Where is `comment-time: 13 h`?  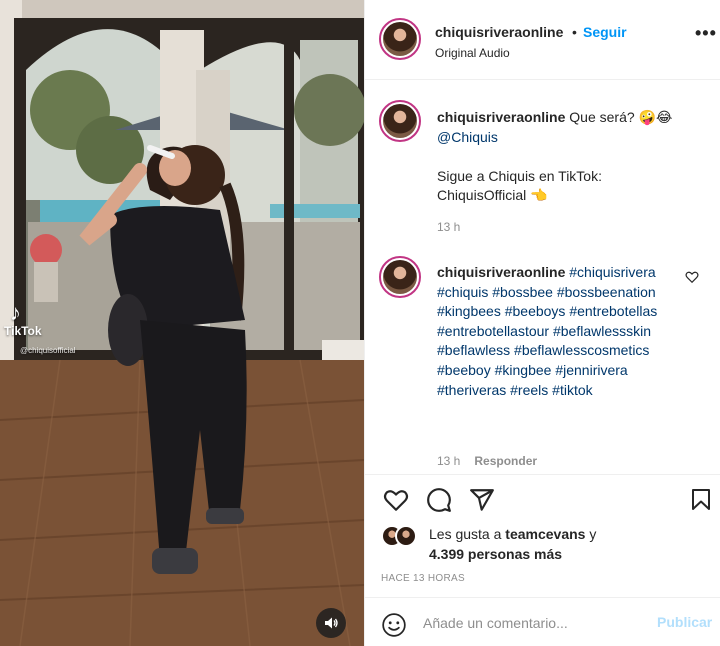 comment-time: 13 h is located at coordinates (448, 461).